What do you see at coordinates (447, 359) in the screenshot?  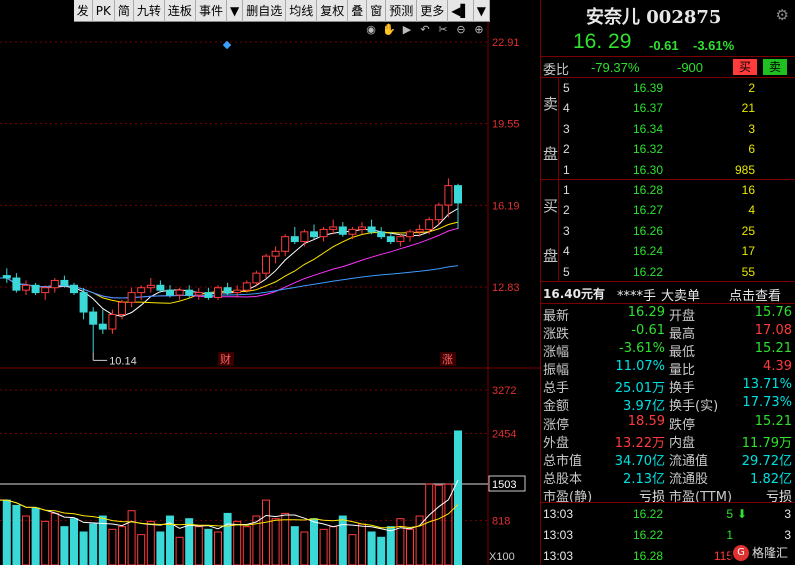 I see `event-tag: 涨` at bounding box center [447, 359].